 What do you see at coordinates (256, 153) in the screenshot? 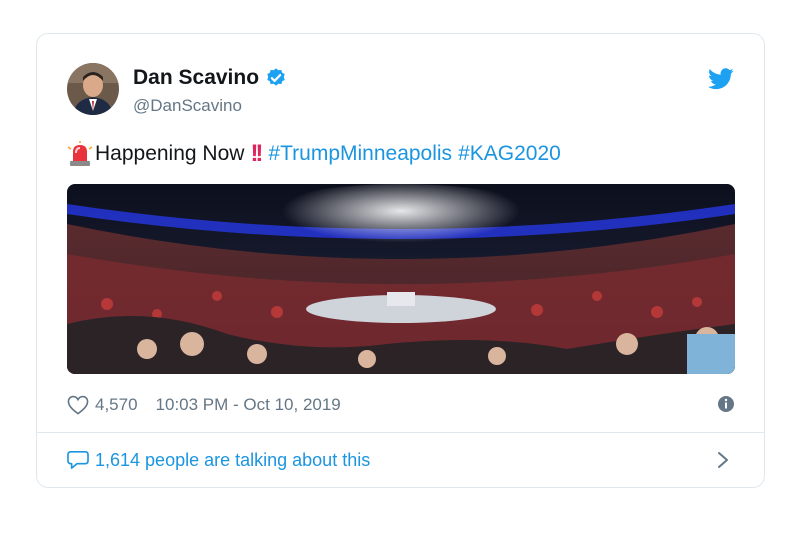
I see `double-exclamation-icon: !!` at bounding box center [256, 153].